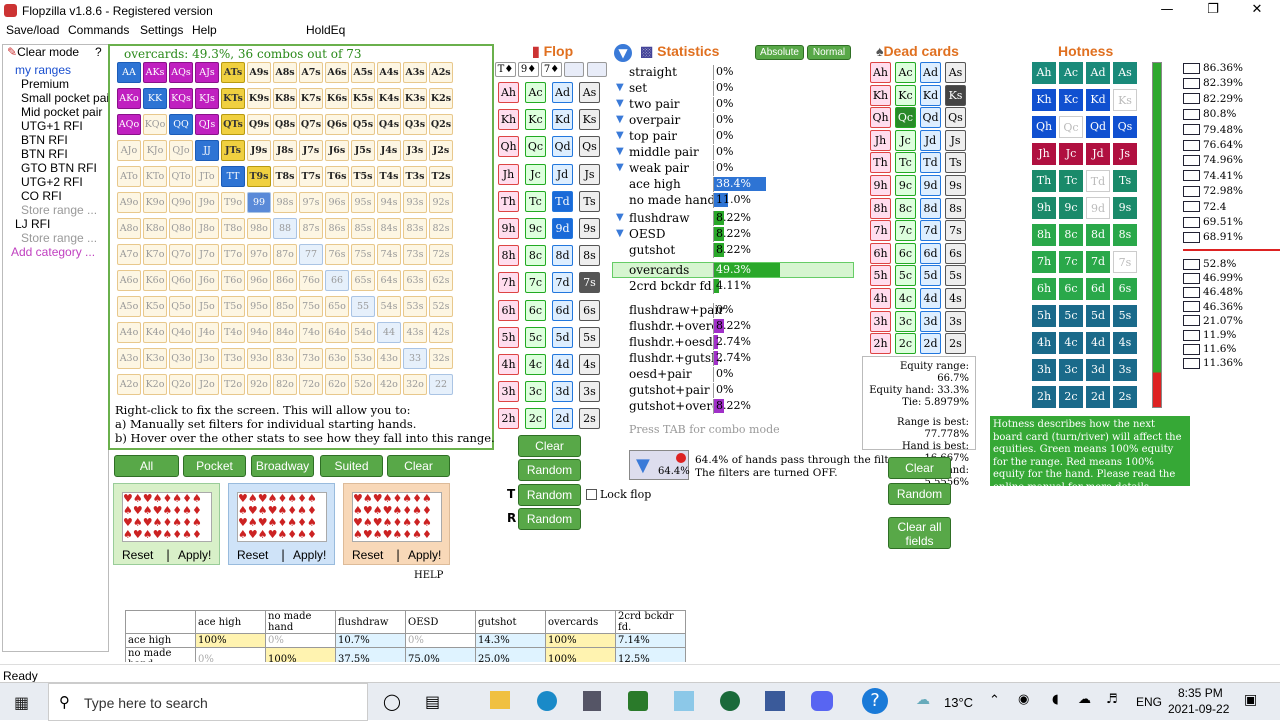 Image resolution: width=1280 pixels, height=721 pixels. Describe the element at coordinates (259, 358) in the screenshot. I see `hand-cell-93o: 93o` at that location.